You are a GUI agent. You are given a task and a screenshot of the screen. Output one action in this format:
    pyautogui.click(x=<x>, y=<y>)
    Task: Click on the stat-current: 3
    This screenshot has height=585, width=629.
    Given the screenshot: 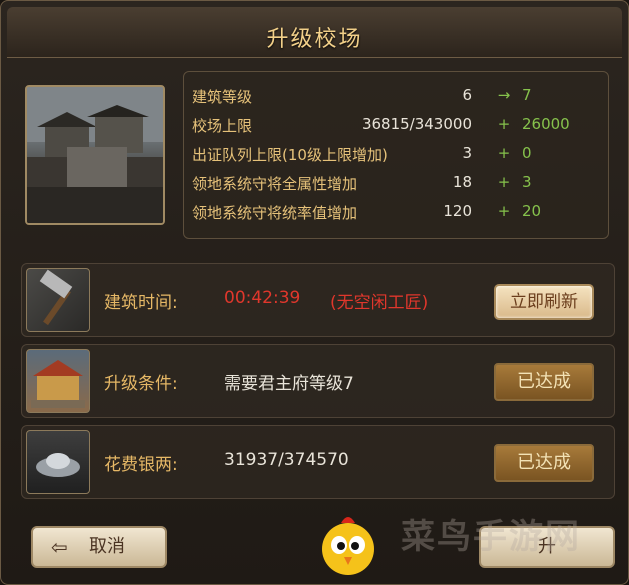 What is the action you would take?
    pyautogui.click(x=467, y=153)
    